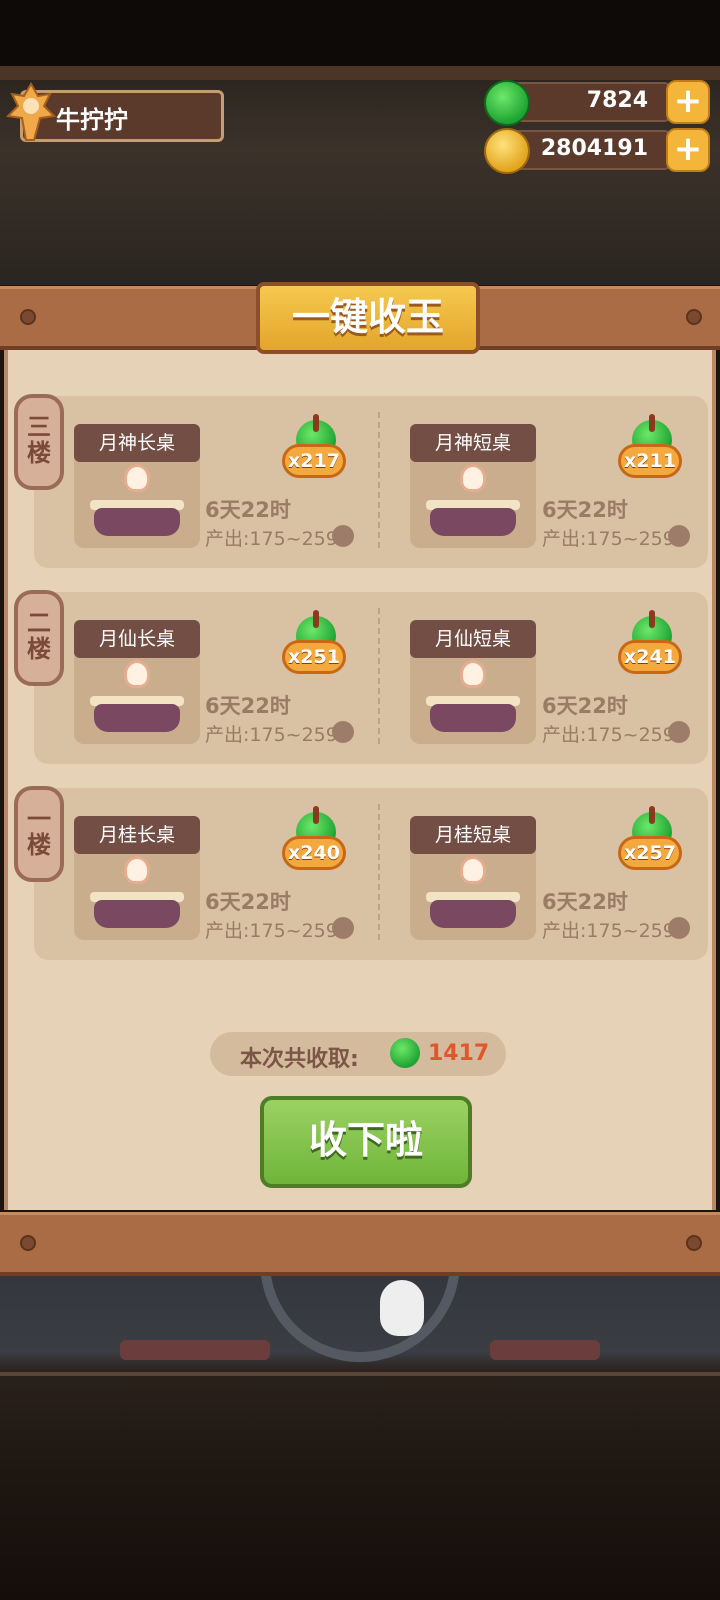 The image size is (720, 1600). I want to click on desk-name: 月仙短桌, so click(473, 639).